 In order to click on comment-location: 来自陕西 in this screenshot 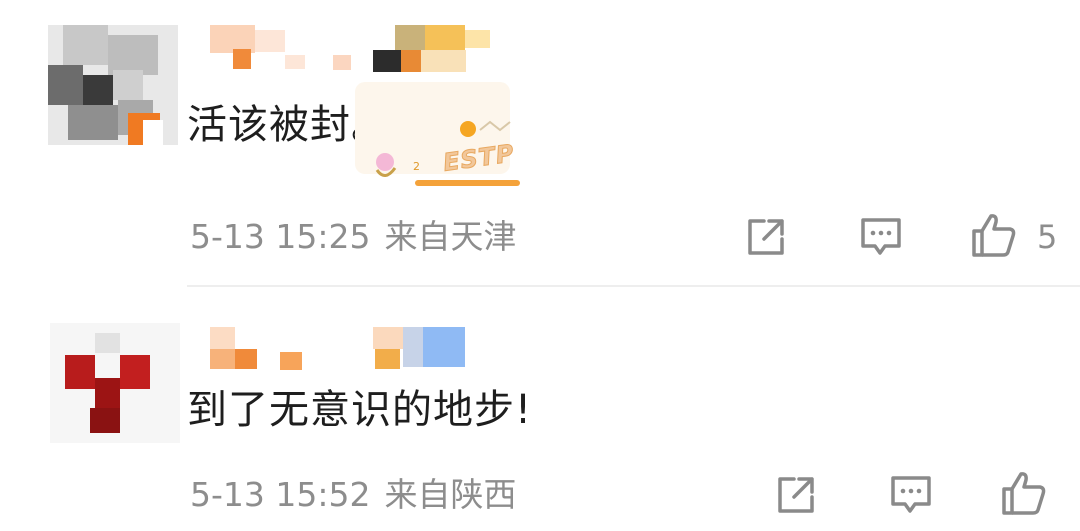, I will do `click(450, 494)`.